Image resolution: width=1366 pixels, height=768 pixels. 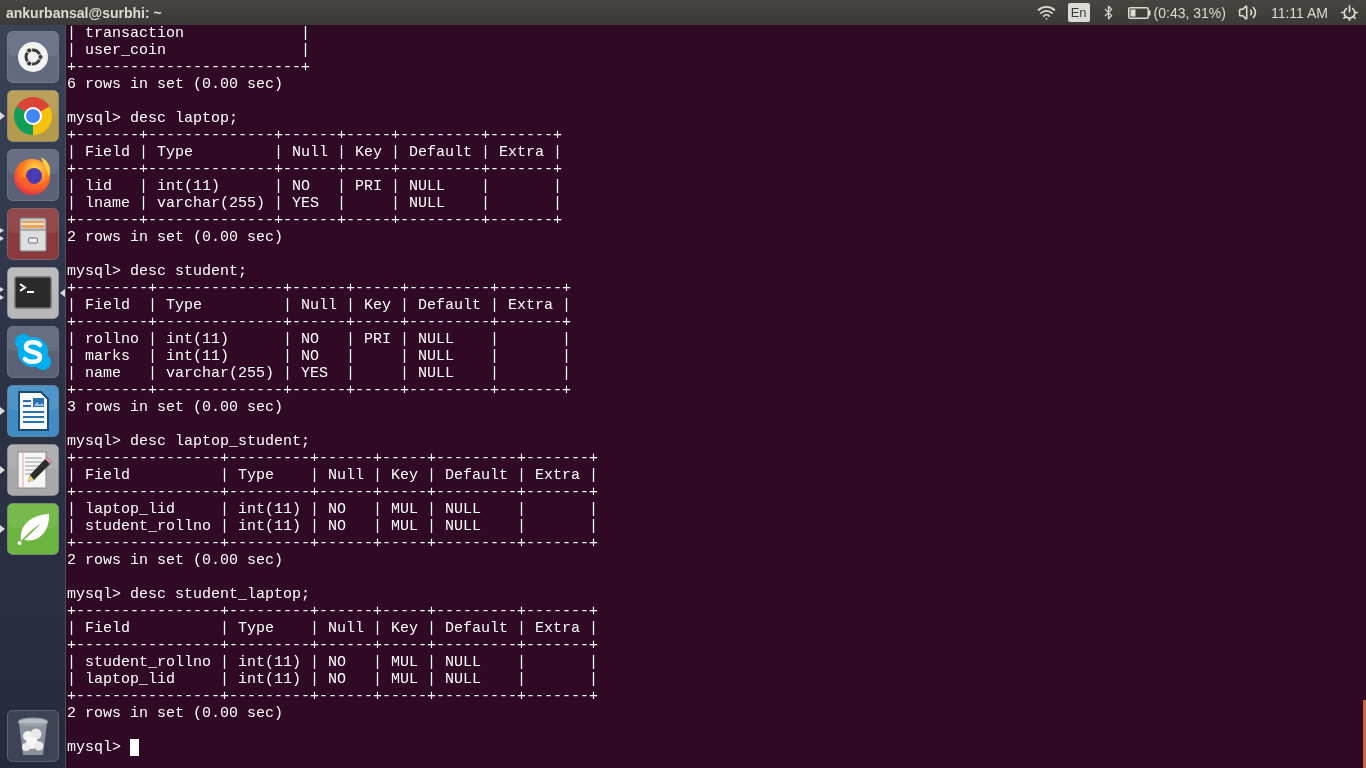 I want to click on command-line: mysql> desc student;, so click(x=157, y=271).